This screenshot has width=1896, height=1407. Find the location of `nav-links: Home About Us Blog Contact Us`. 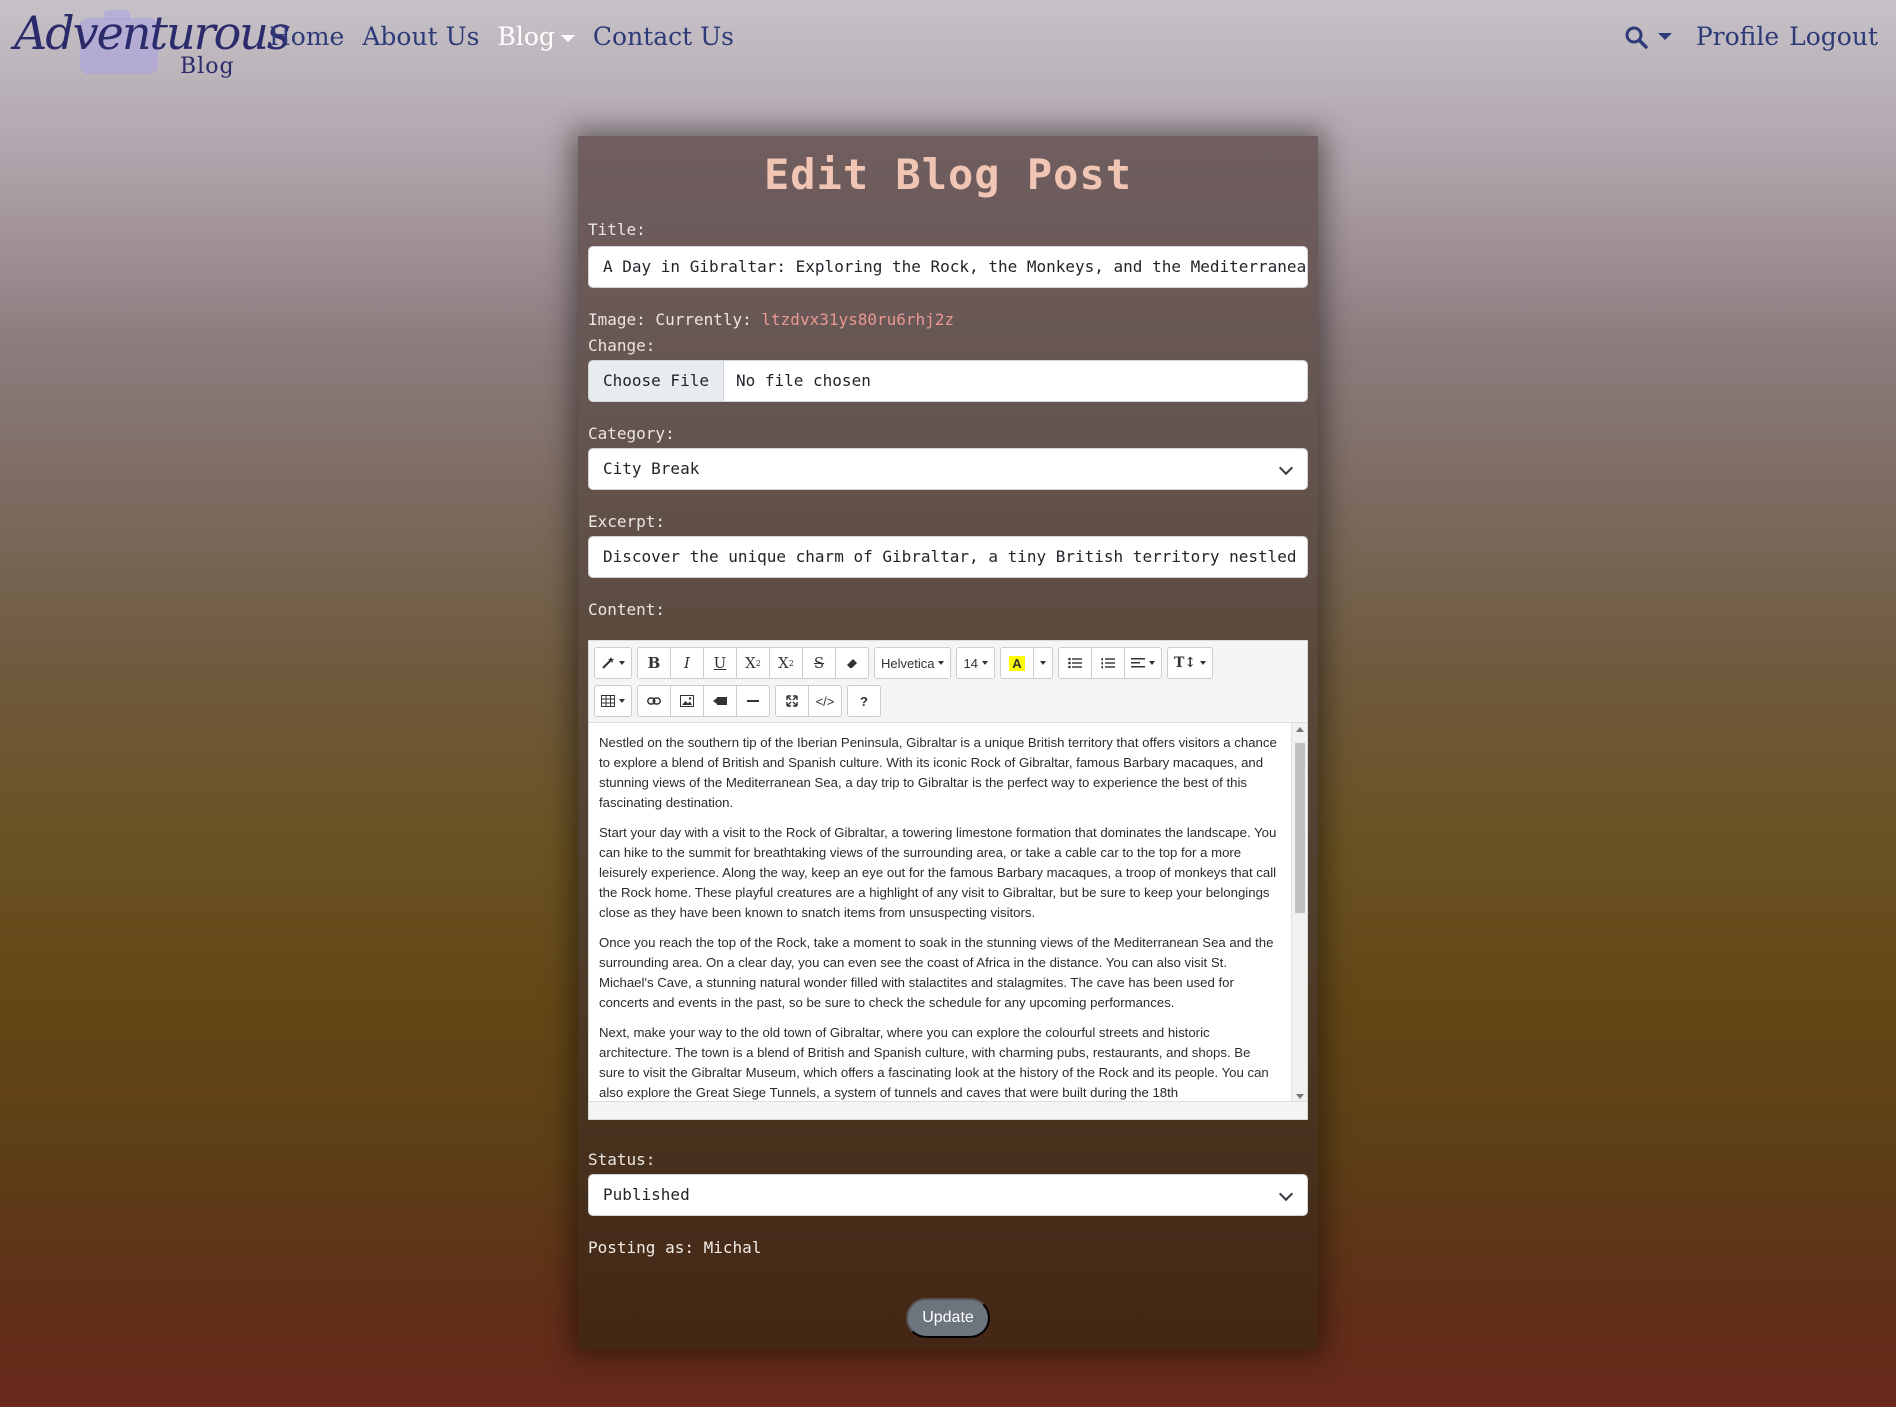

nav-links: Home About Us Blog Contact Us is located at coordinates (501, 36).